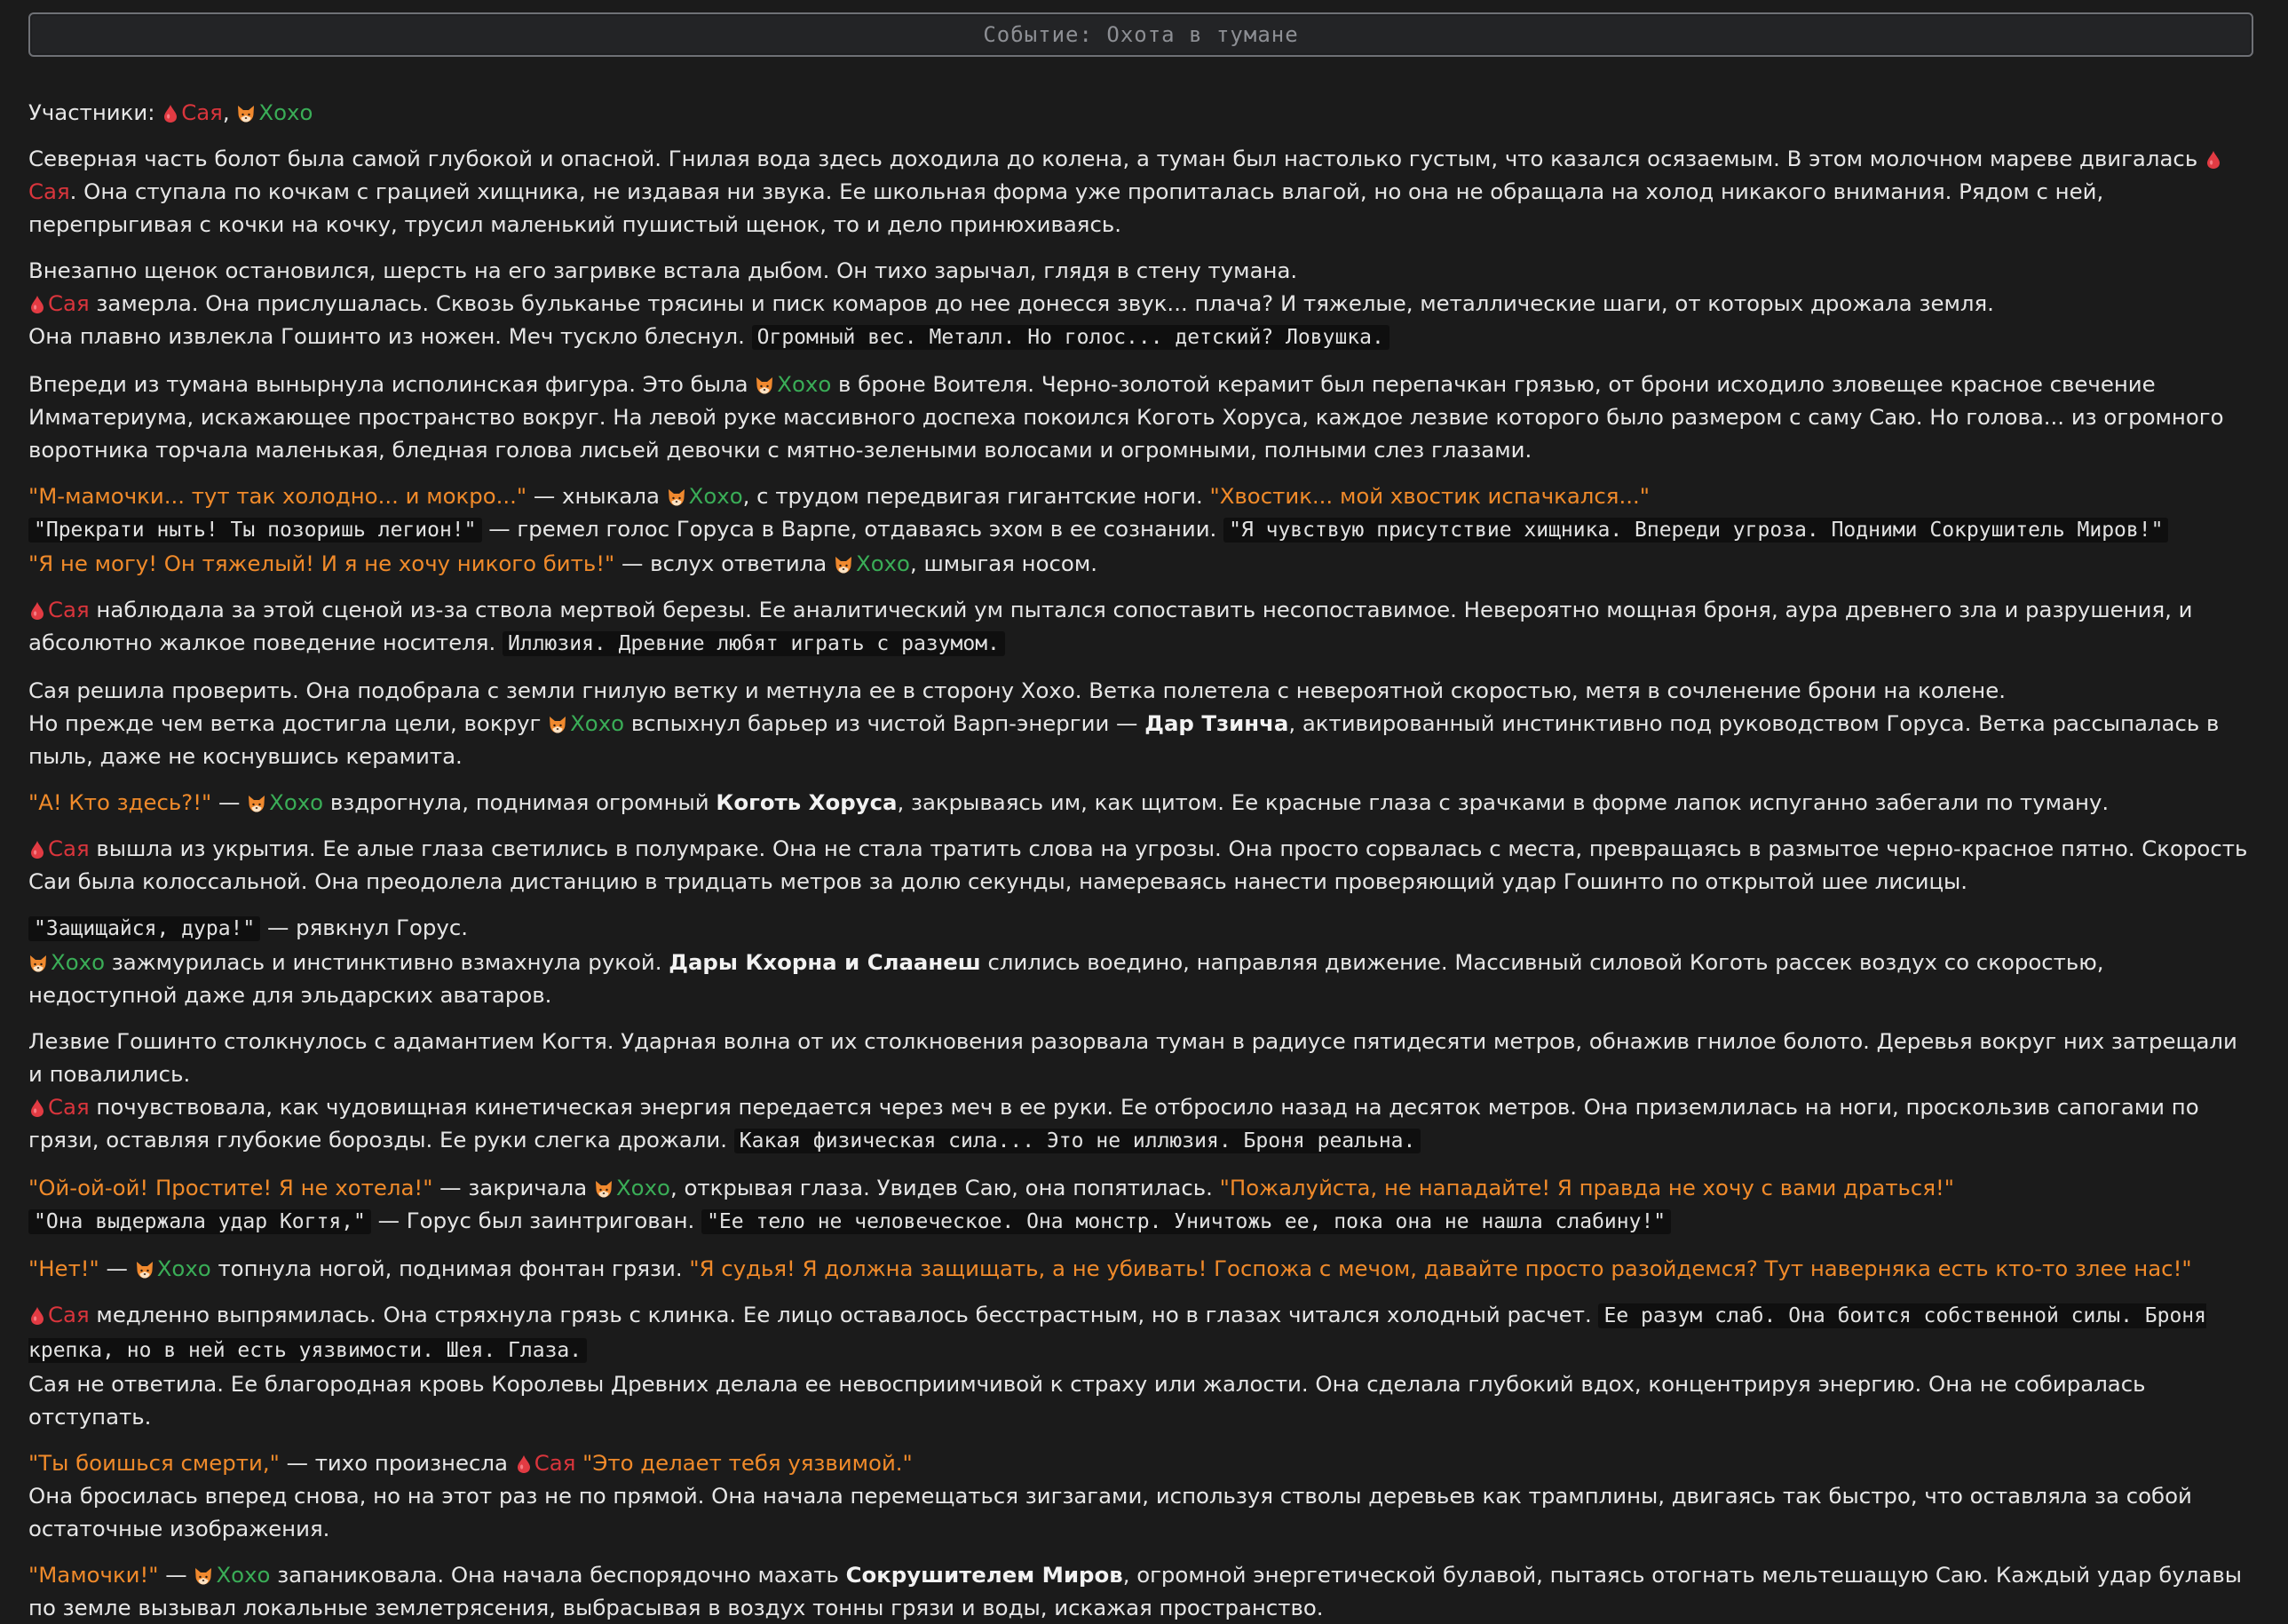  I want to click on narration: , с трудом передвигая гигантские ноги., so click(972, 496).